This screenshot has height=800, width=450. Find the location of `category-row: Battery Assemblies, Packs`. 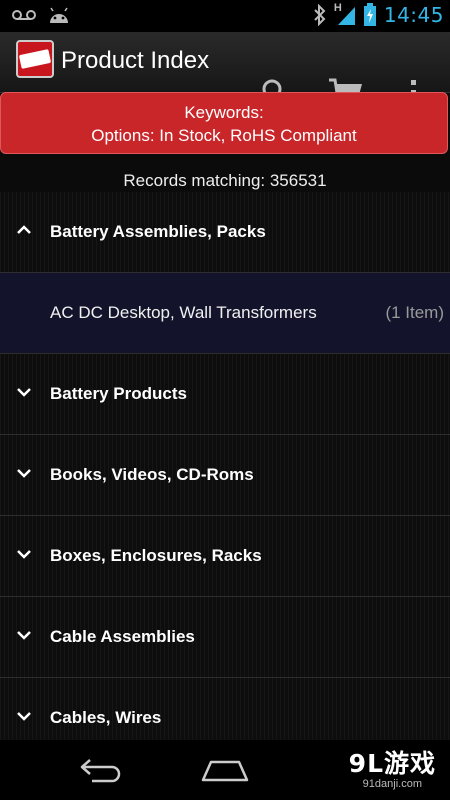

category-row: Battery Assemblies, Packs is located at coordinates (225, 232).